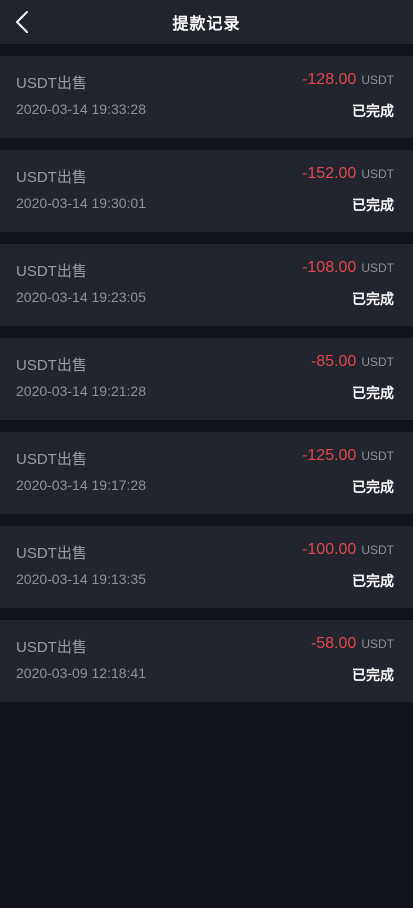  Describe the element at coordinates (329, 173) in the screenshot. I see `record-amount: -152.00` at that location.